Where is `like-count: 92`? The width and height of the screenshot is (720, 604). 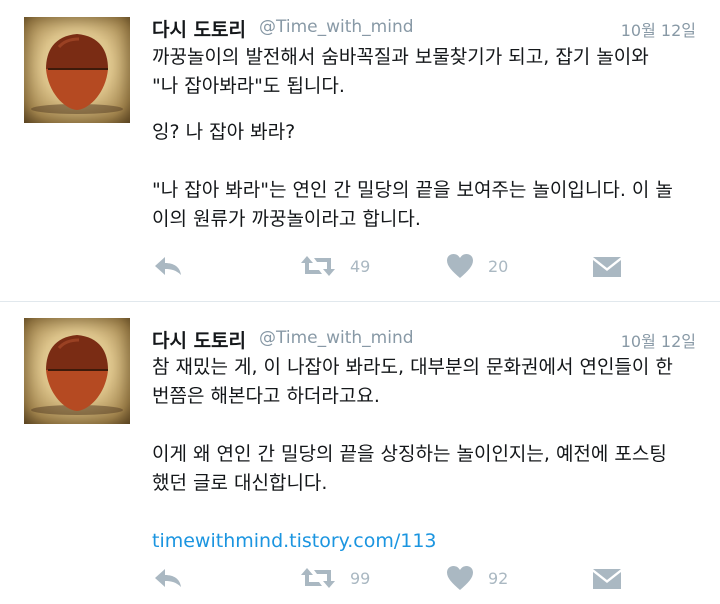
like-count: 92 is located at coordinates (498, 578).